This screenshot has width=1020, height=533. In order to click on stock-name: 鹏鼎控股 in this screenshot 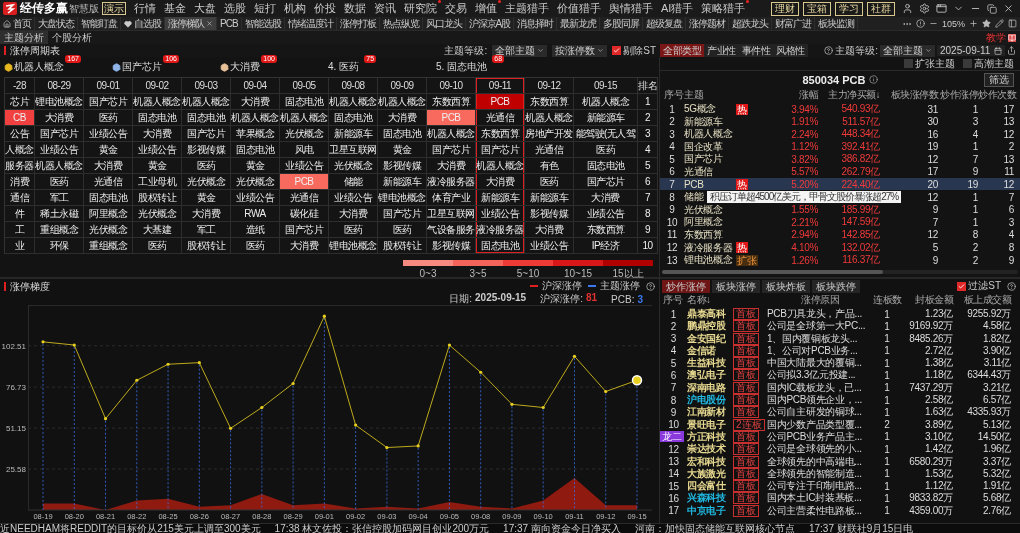, I will do `click(706, 326)`.